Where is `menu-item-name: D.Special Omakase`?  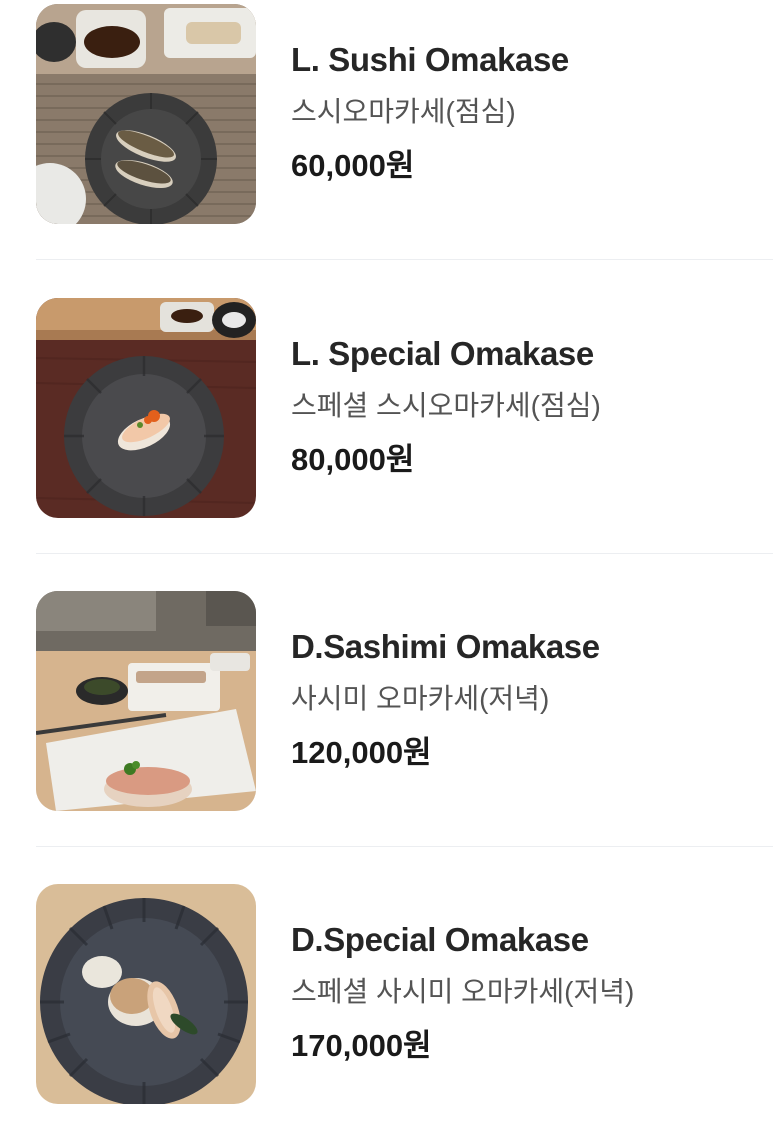 menu-item-name: D.Special Omakase is located at coordinates (440, 939).